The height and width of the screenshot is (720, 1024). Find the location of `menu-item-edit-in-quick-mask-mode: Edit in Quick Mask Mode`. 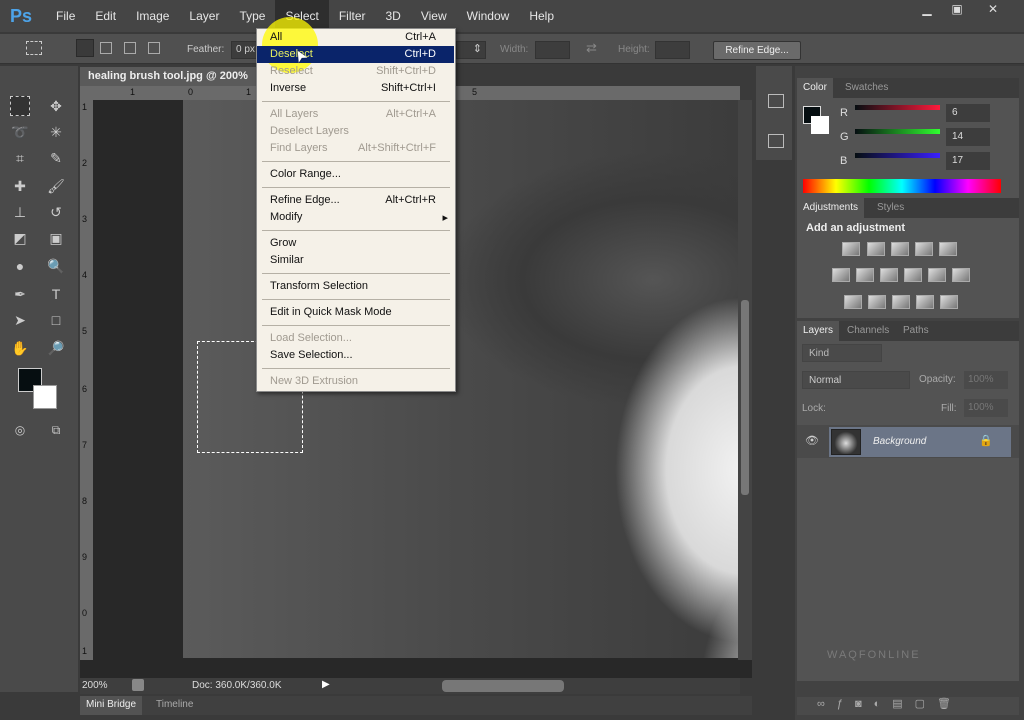

menu-item-edit-in-quick-mask-mode: Edit in Quick Mask Mode is located at coordinates (355, 312).